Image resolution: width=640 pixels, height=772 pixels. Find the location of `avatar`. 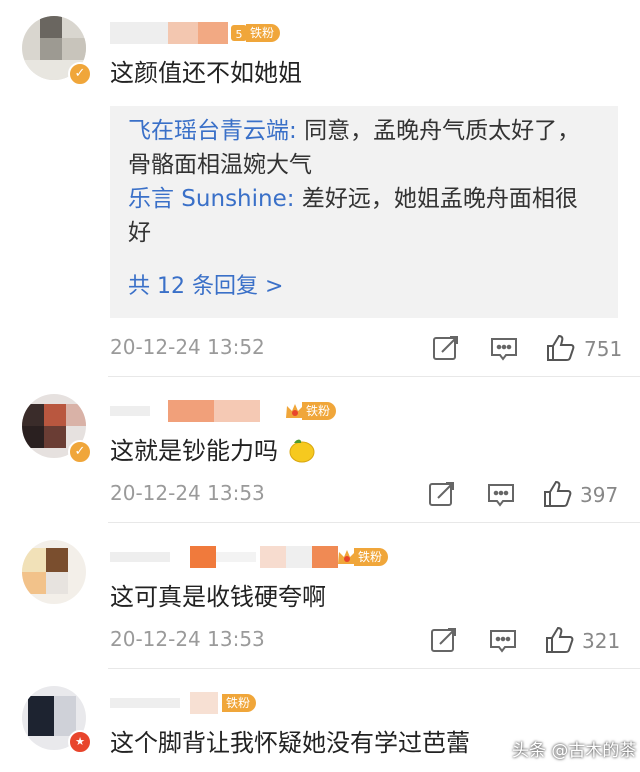

avatar is located at coordinates (54, 572).